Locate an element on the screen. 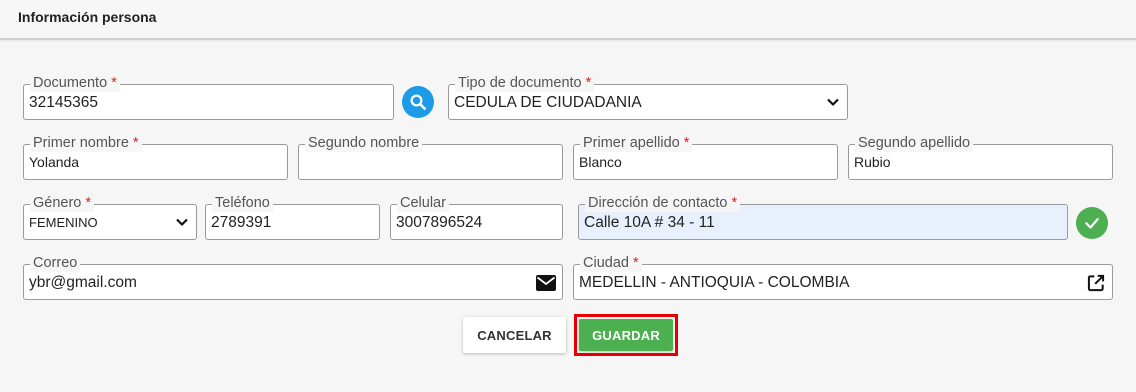 The width and height of the screenshot is (1136, 392). primer-nombre-field: Primer nombre * Yolanda is located at coordinates (155, 157).